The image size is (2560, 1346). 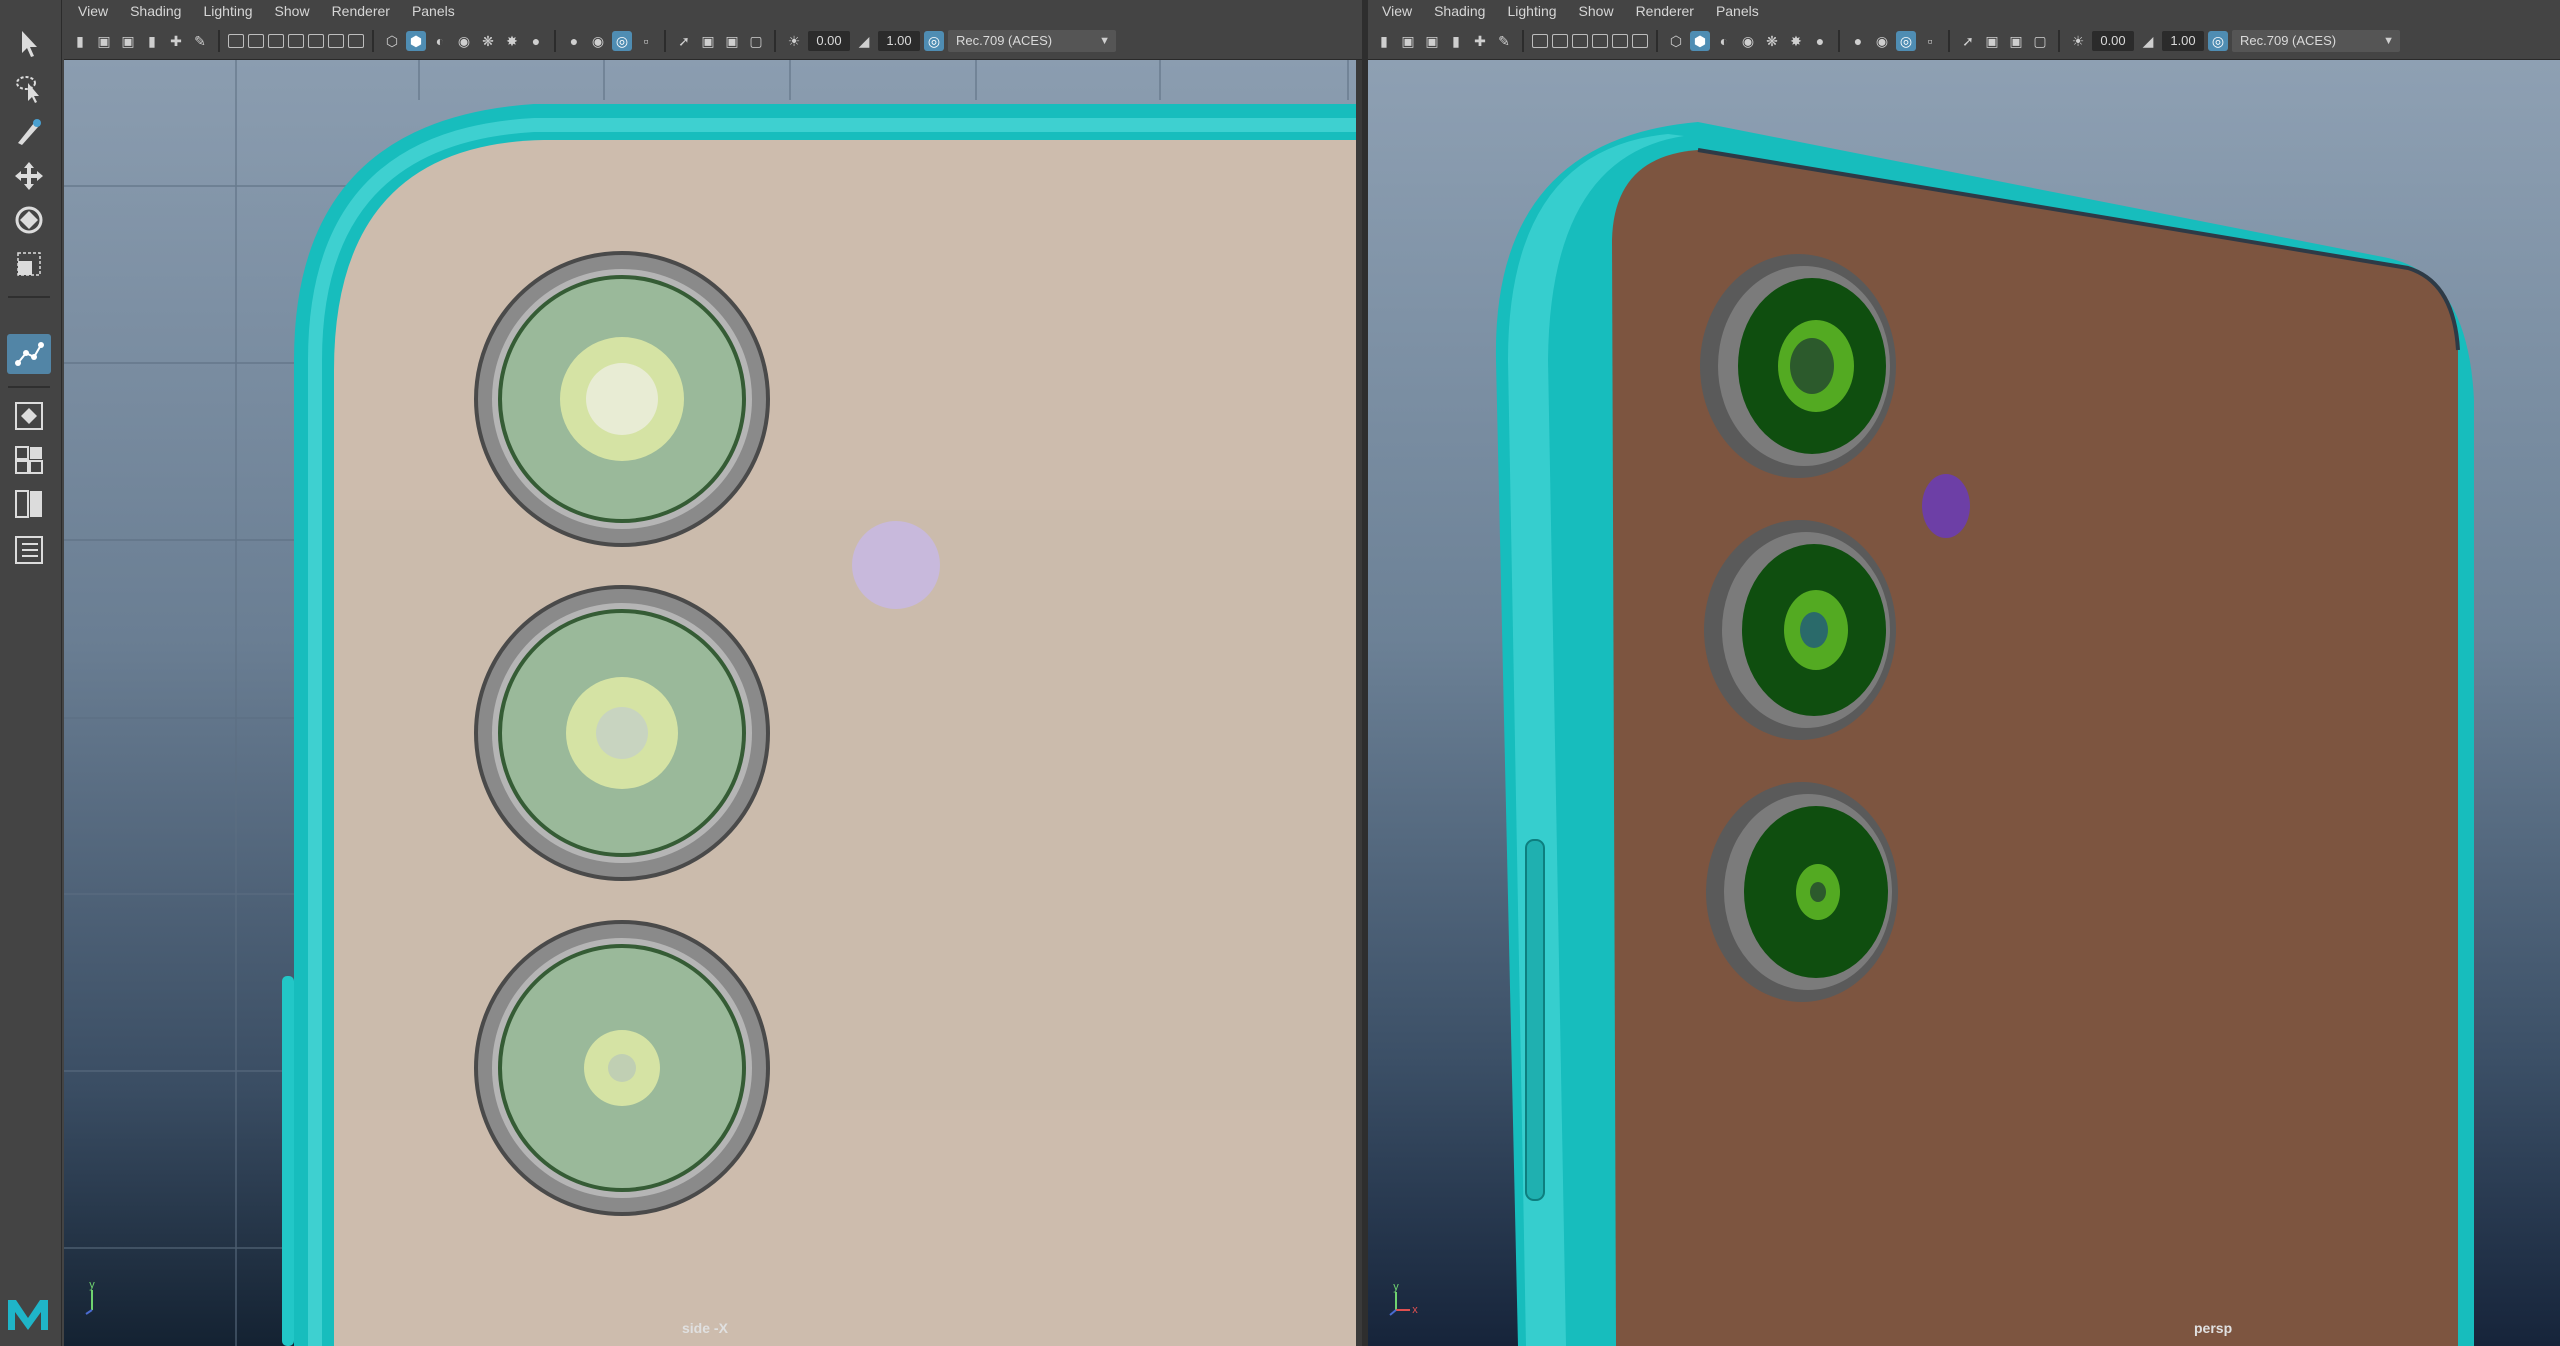 I want to click on rotate-tool-icon, so click(x=29, y=220).